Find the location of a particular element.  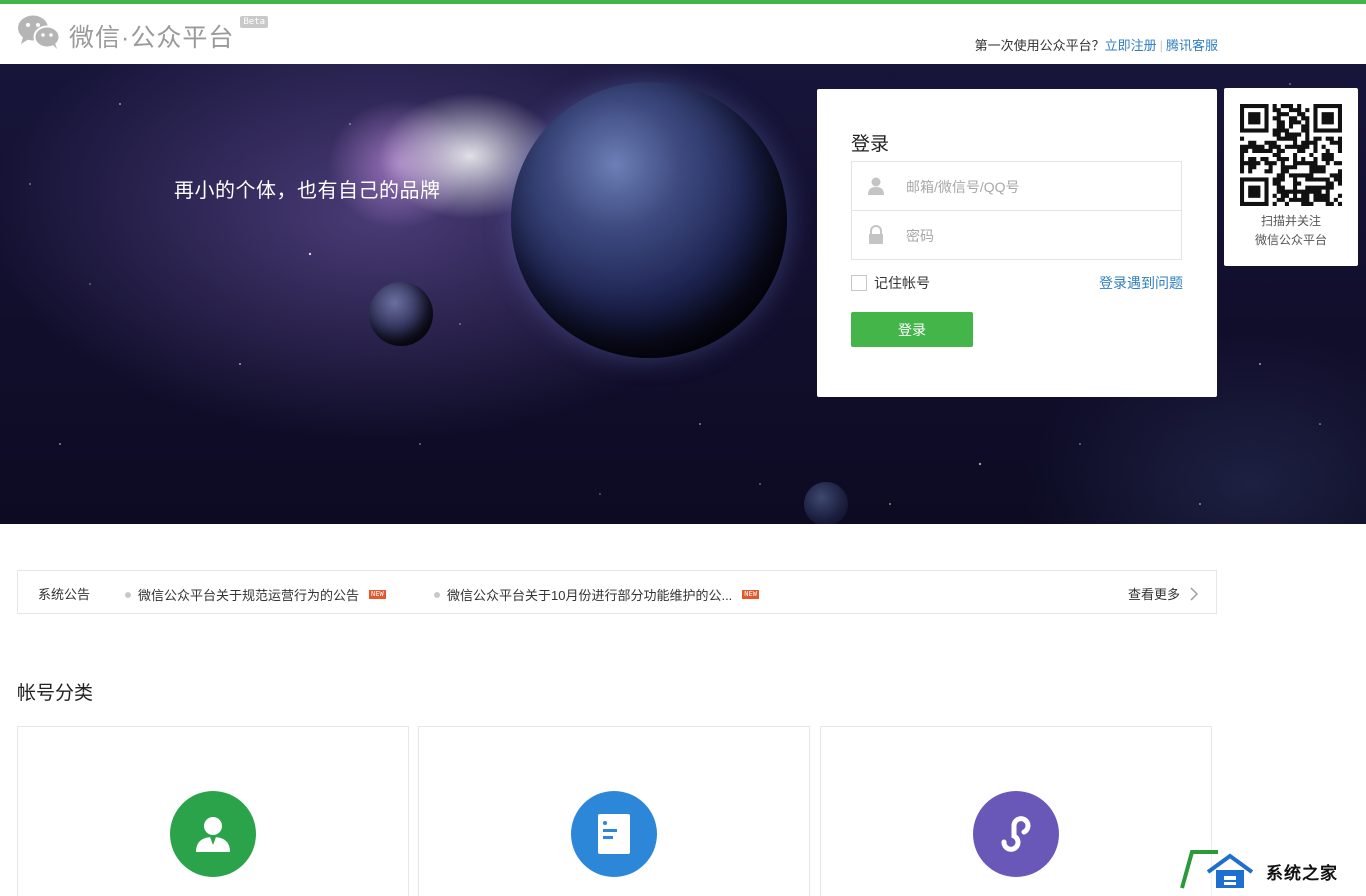

notice-item-text: 微信公众平台关于规范运营行为的公告 is located at coordinates (249, 595).